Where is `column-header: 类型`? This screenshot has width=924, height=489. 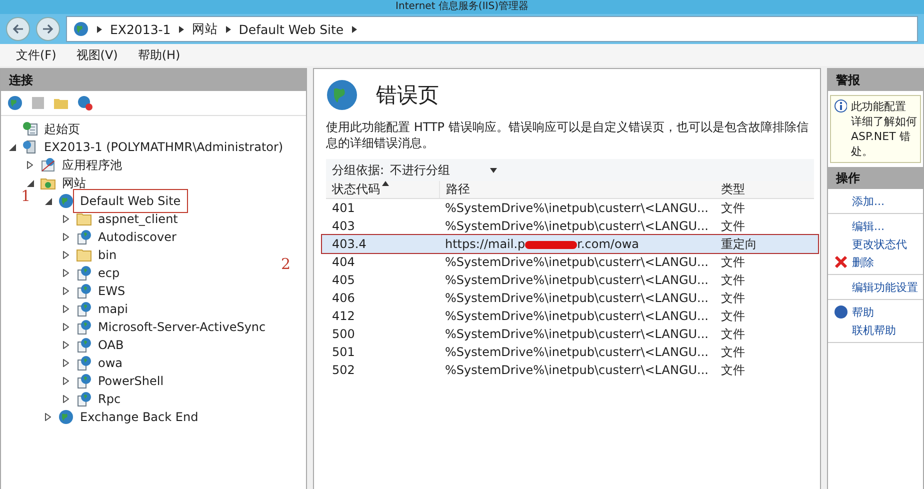
column-header: 类型 is located at coordinates (755, 189).